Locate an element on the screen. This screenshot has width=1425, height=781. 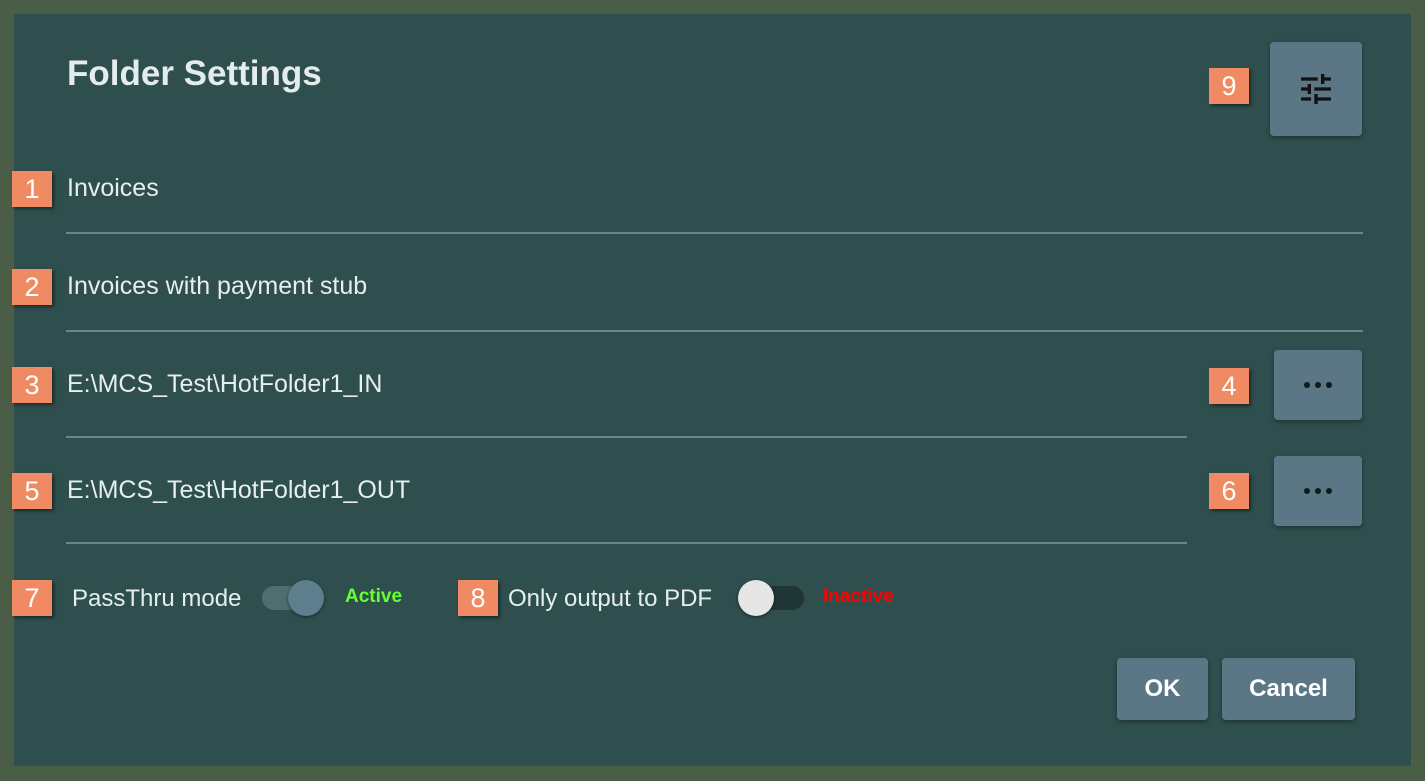
annotation-badge-2: 2 is located at coordinates (32, 287).